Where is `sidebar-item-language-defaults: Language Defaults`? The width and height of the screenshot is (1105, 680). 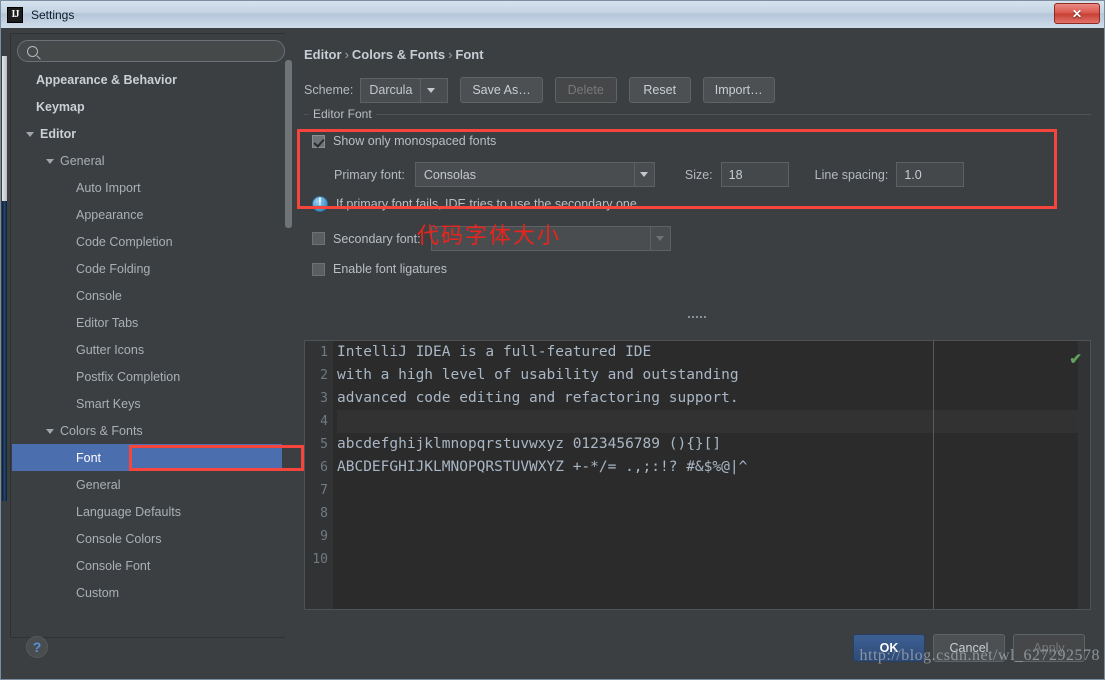
sidebar-item-language-defaults: Language Defaults is located at coordinates (147, 511).